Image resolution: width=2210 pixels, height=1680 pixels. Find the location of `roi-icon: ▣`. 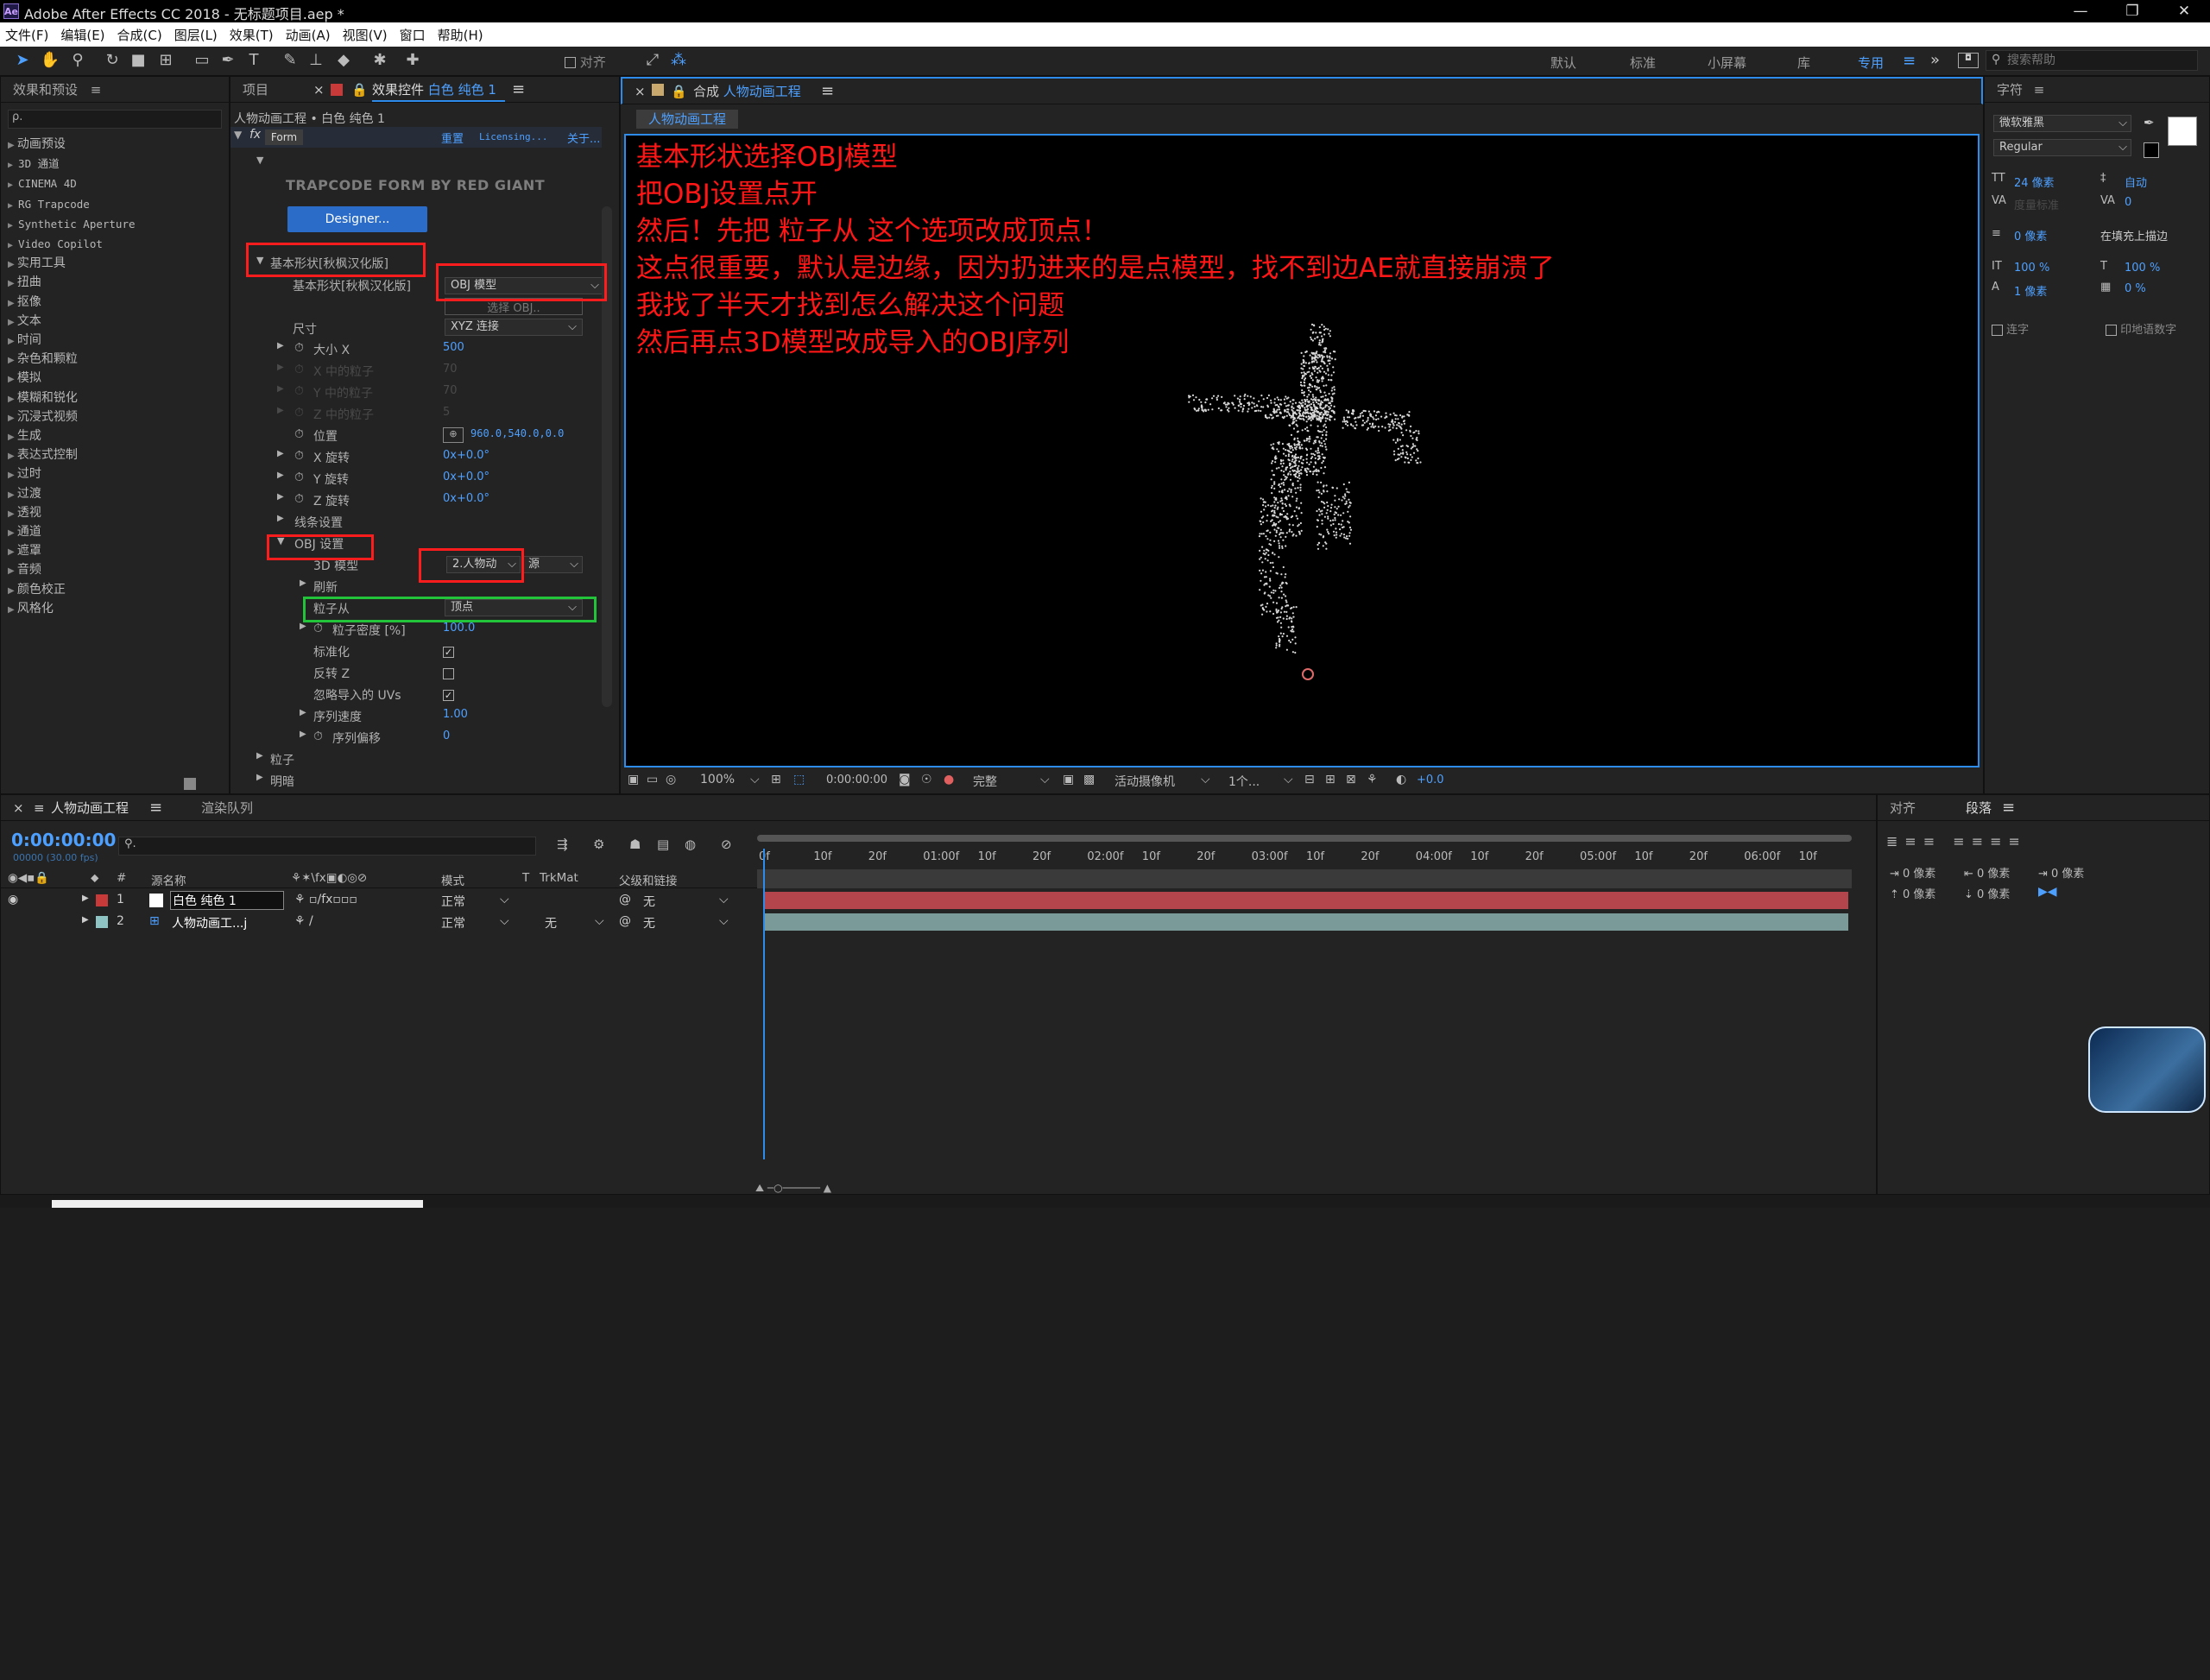

roi-icon: ▣ is located at coordinates (1069, 780).